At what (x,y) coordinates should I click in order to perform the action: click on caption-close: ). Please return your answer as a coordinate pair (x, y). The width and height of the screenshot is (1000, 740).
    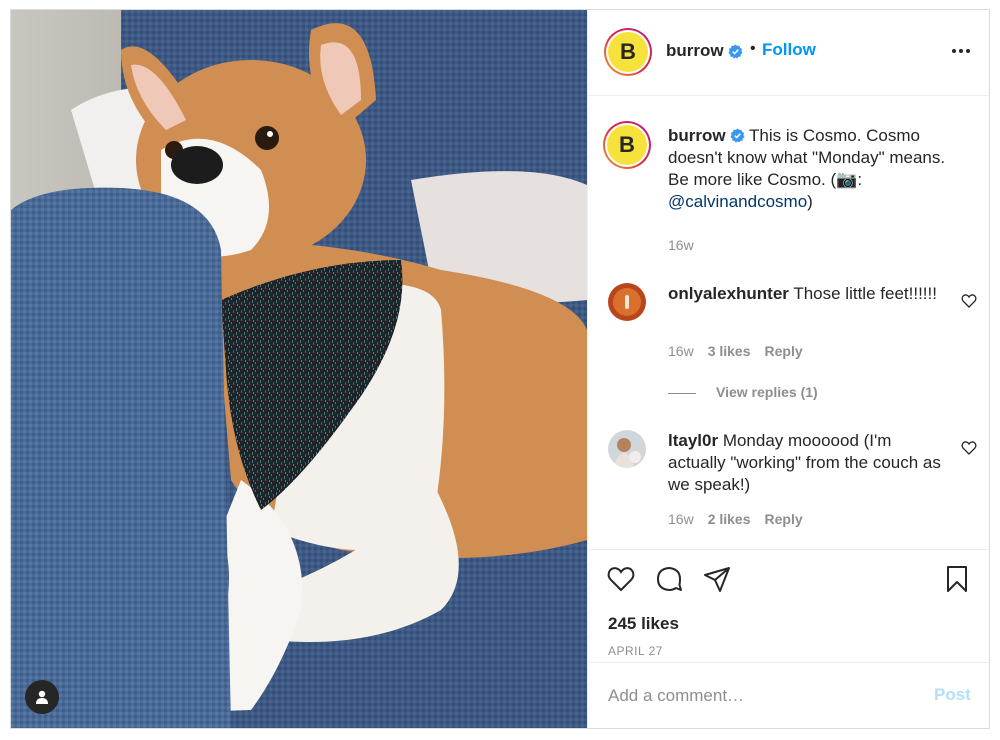
    Looking at the image, I should click on (810, 201).